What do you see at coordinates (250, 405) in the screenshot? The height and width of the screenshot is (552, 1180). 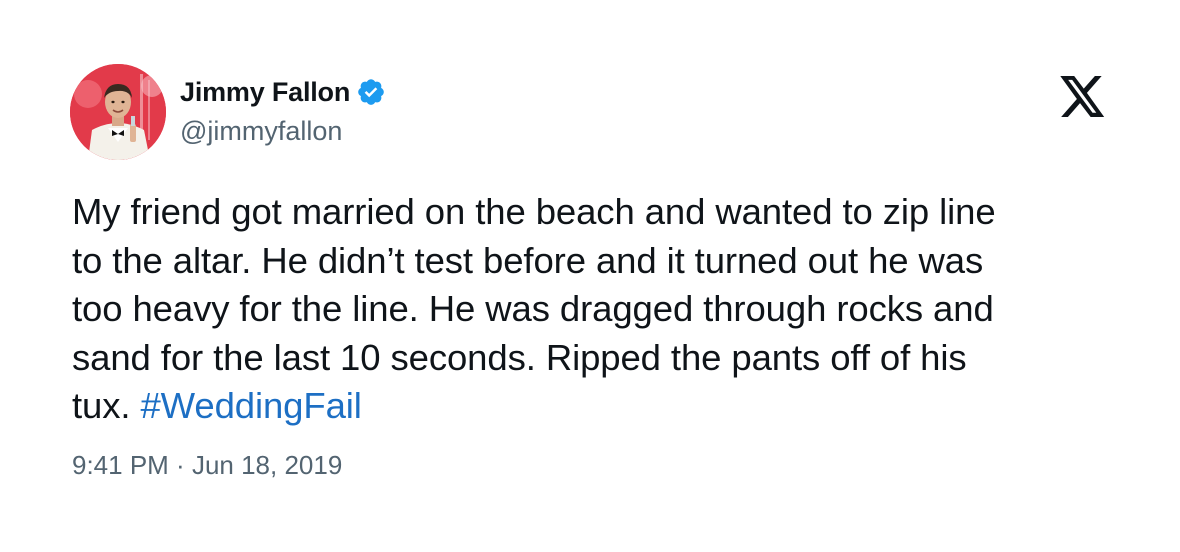 I see `hashtag-link: #WeddingFail` at bounding box center [250, 405].